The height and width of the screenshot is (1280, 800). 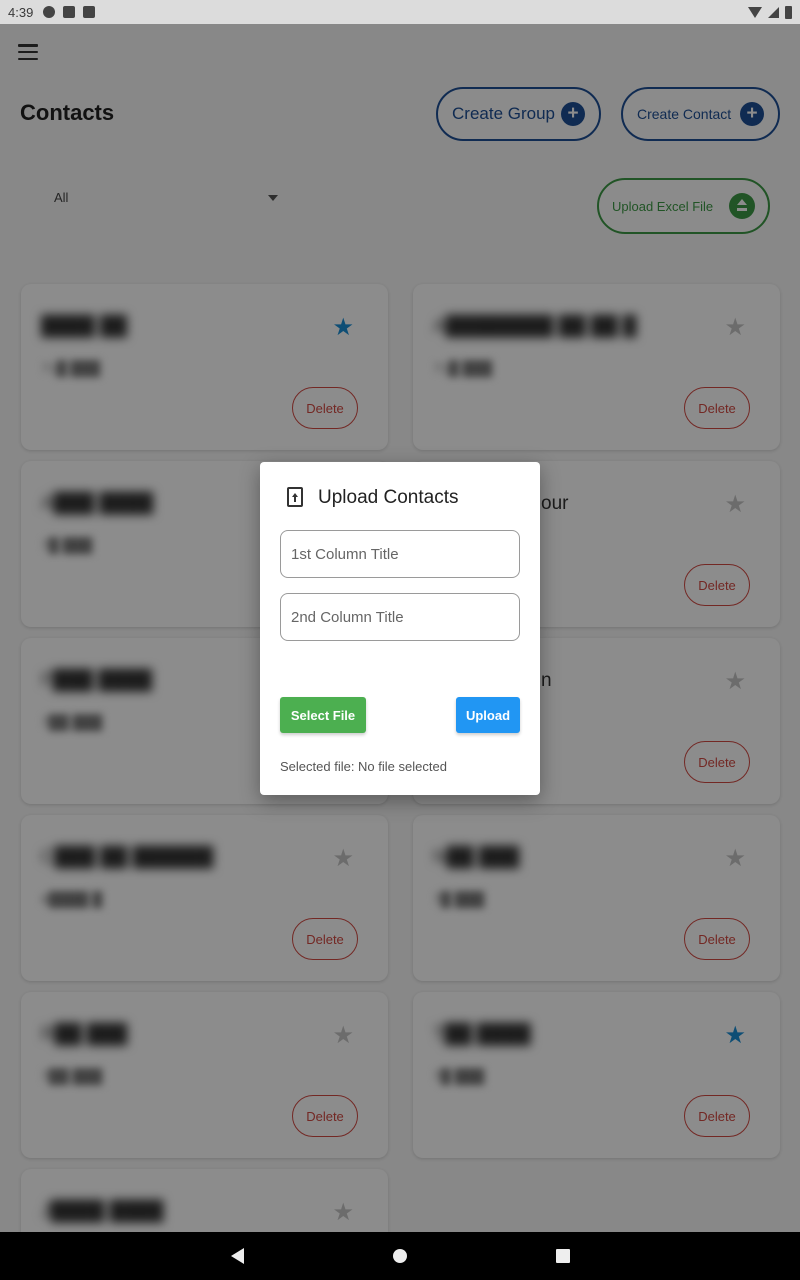 I want to click on signal-icon, so click(x=773, y=12).